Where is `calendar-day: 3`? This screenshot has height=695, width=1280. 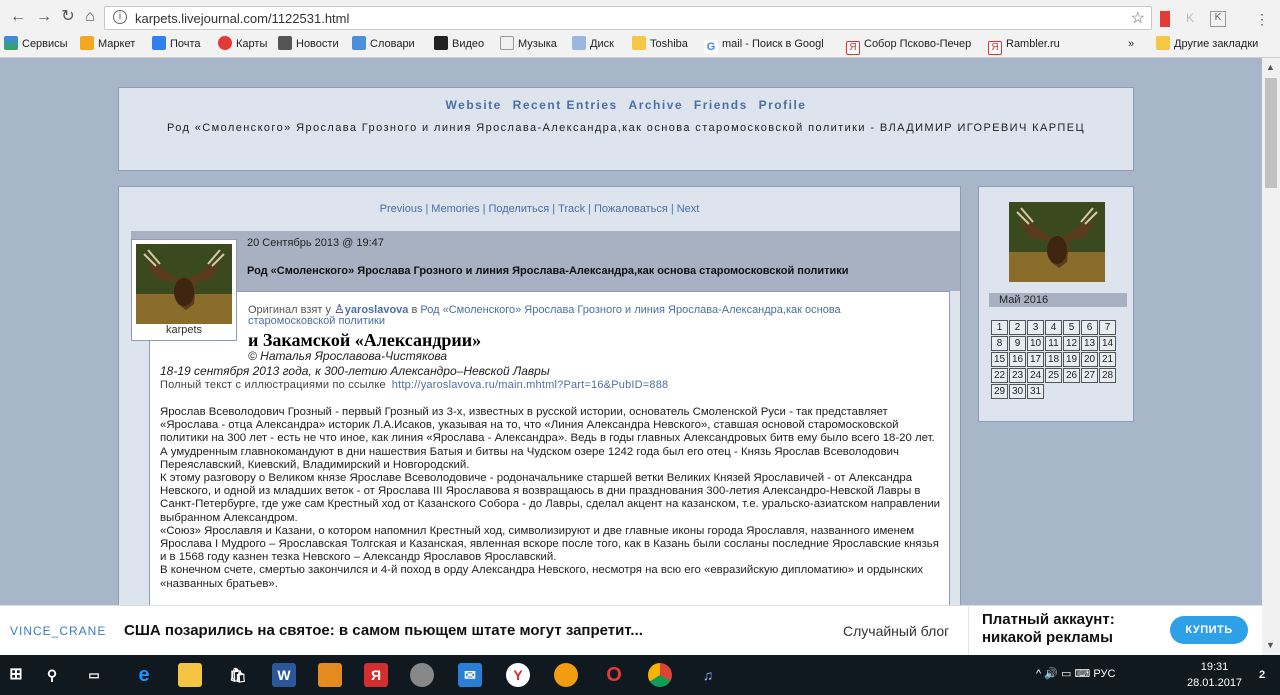 calendar-day: 3 is located at coordinates (1035, 327).